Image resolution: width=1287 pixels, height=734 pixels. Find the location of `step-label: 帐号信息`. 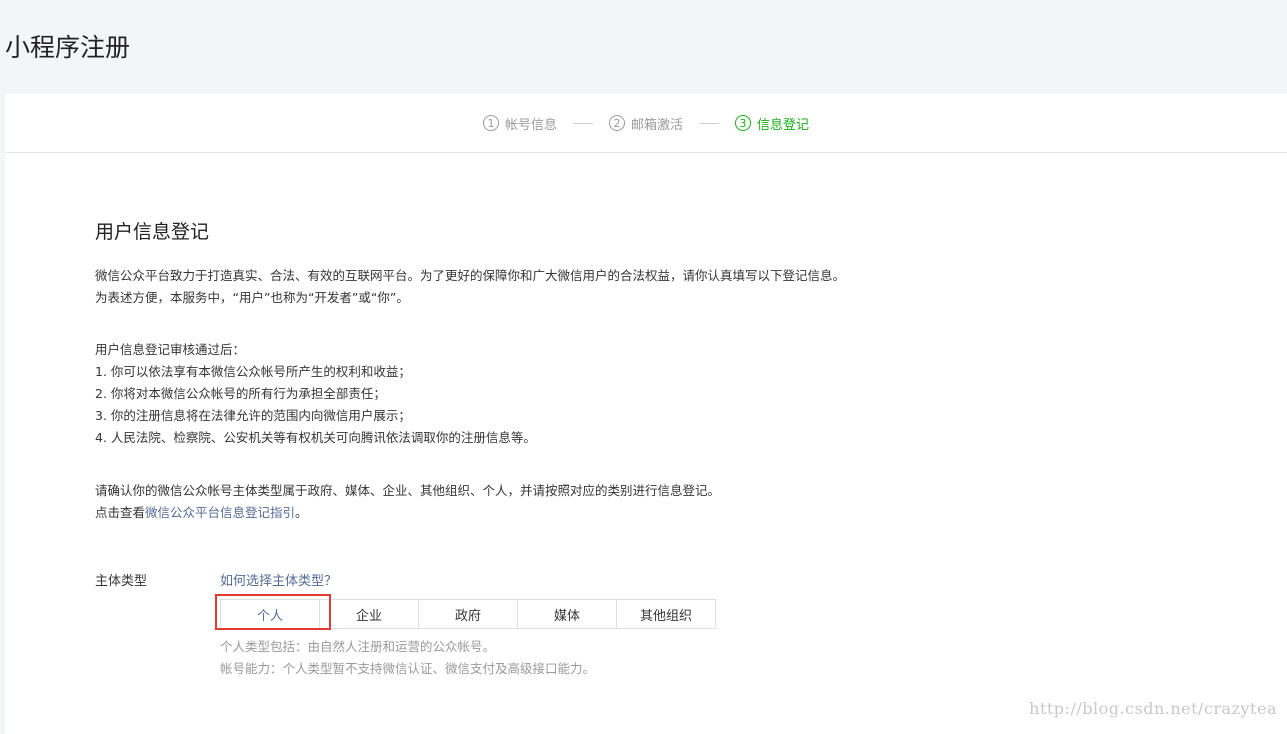

step-label: 帐号信息 is located at coordinates (530, 125).